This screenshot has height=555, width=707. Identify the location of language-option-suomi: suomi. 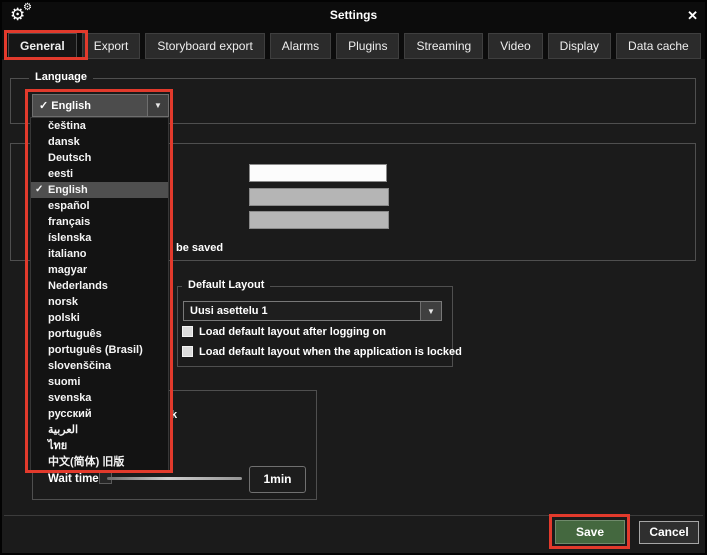
(99, 382).